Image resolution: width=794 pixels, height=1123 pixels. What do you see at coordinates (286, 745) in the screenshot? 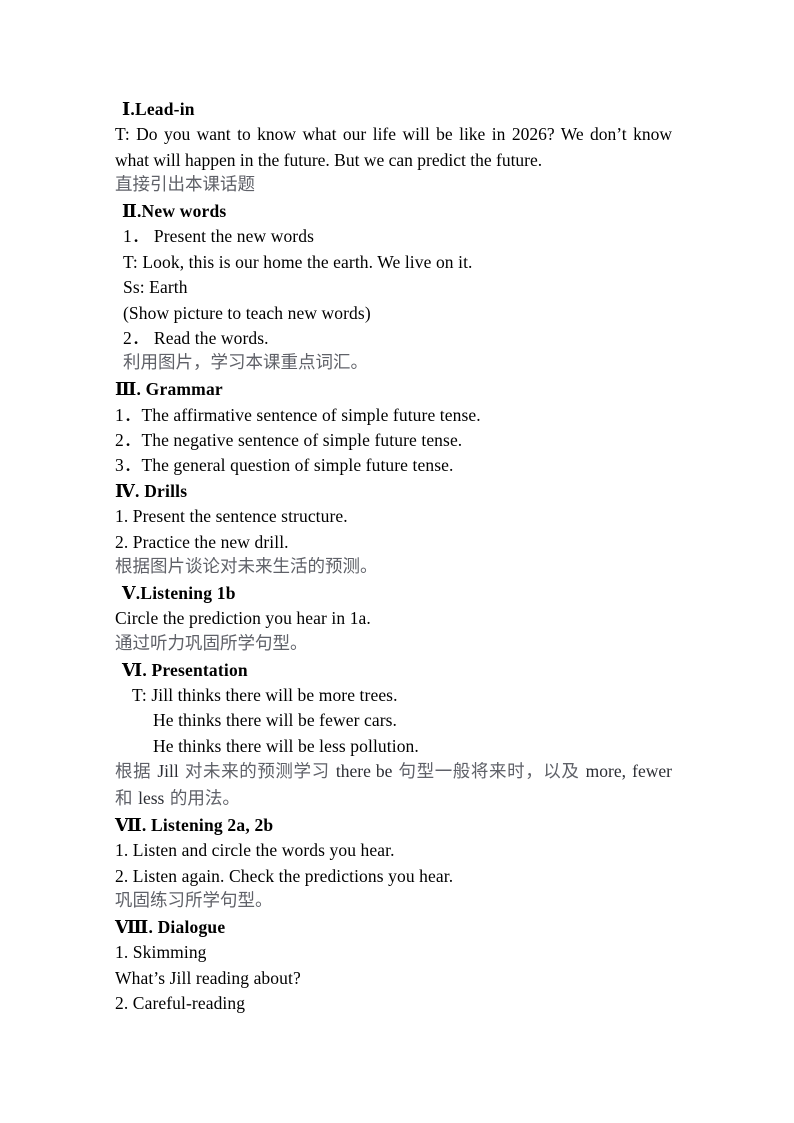
I see `presentation-line-3: He thinks there will be less pollution.` at bounding box center [286, 745].